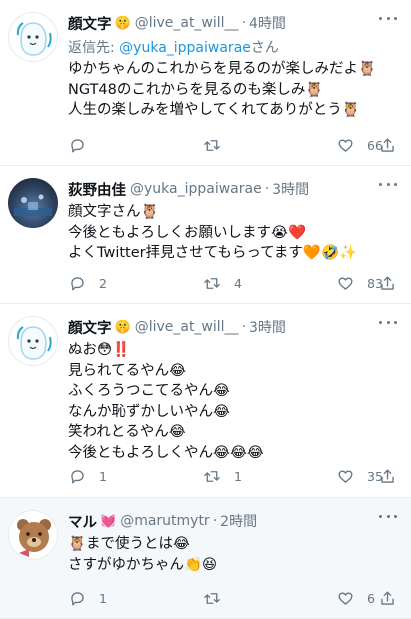  Describe the element at coordinates (222, 69) in the screenshot. I see `tweet-line: ゆかちゃんのこれからを見るのが楽しみだよ🦉` at that location.